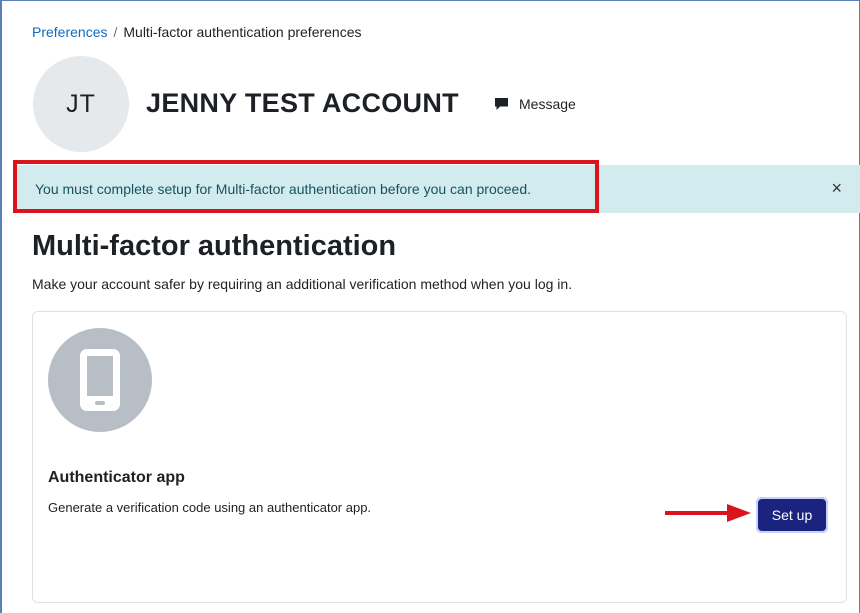  What do you see at coordinates (214, 246) in the screenshot?
I see `page-title: Multi-factor authentication` at bounding box center [214, 246].